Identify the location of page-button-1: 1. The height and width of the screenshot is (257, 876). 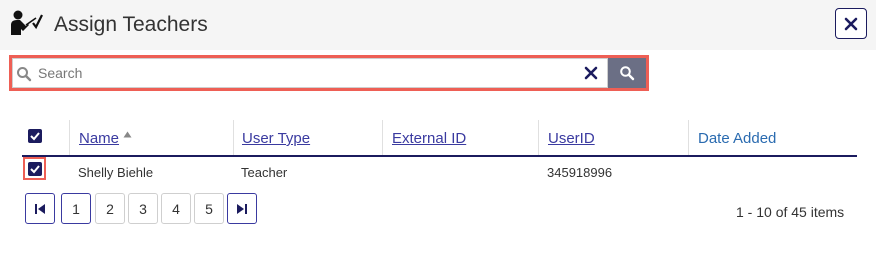
(76, 208).